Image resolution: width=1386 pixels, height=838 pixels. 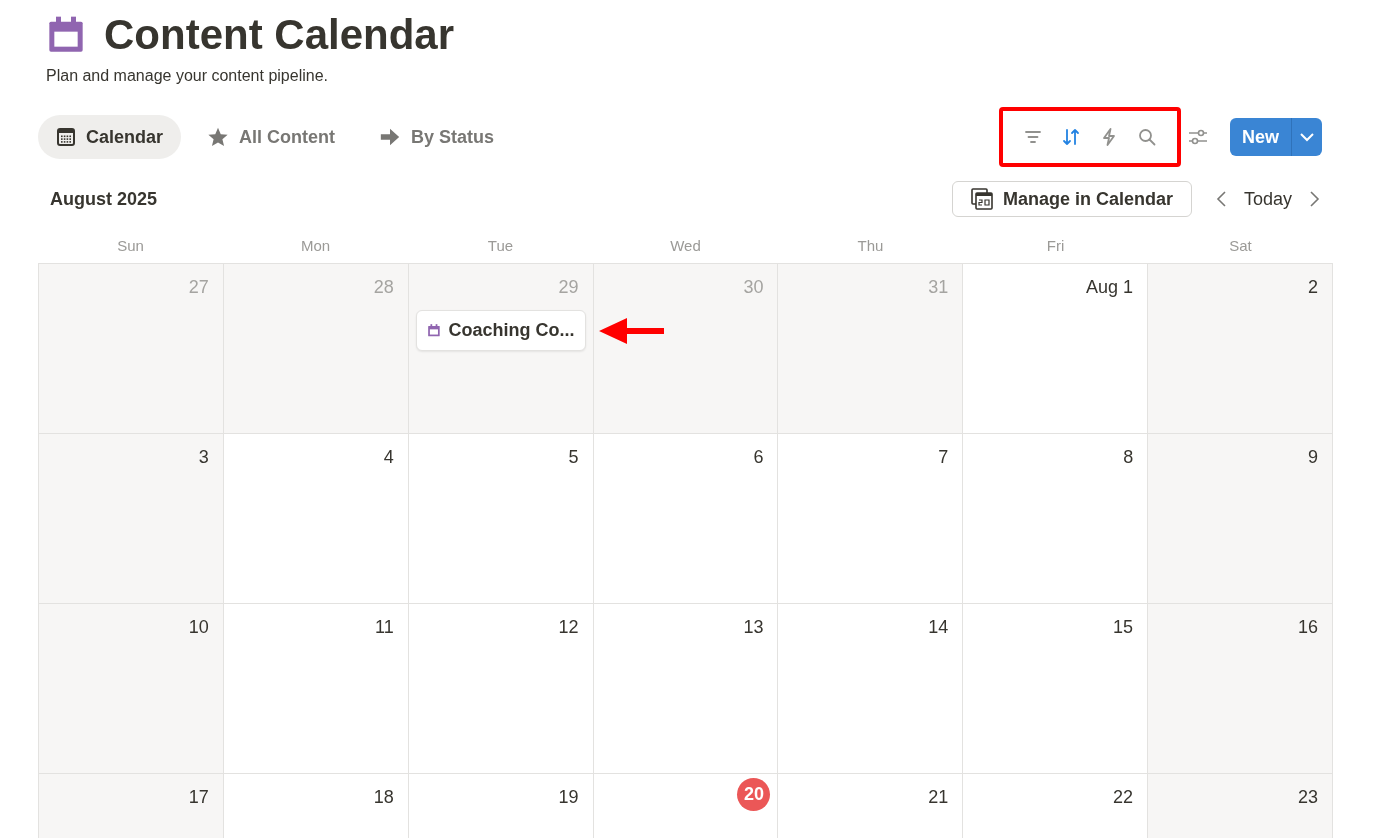 What do you see at coordinates (1240, 349) in the screenshot?
I see `day-cell: 2` at bounding box center [1240, 349].